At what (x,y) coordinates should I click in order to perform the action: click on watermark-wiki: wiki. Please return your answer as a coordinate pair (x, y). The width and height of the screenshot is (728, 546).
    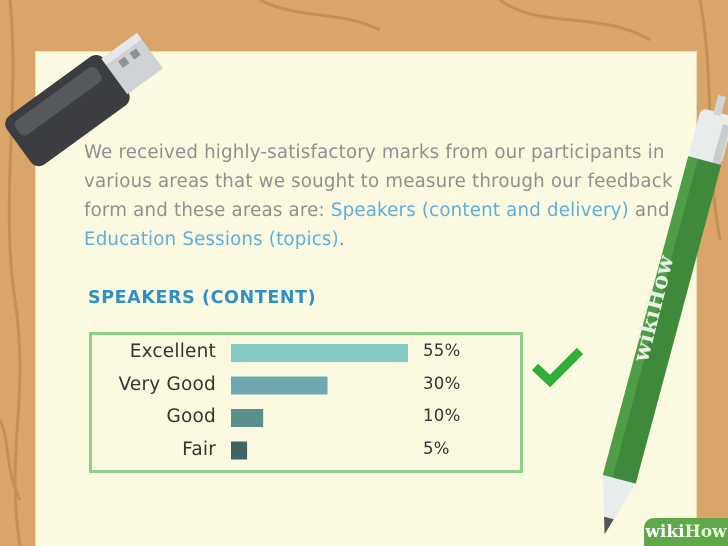
    Looking at the image, I should click on (665, 532).